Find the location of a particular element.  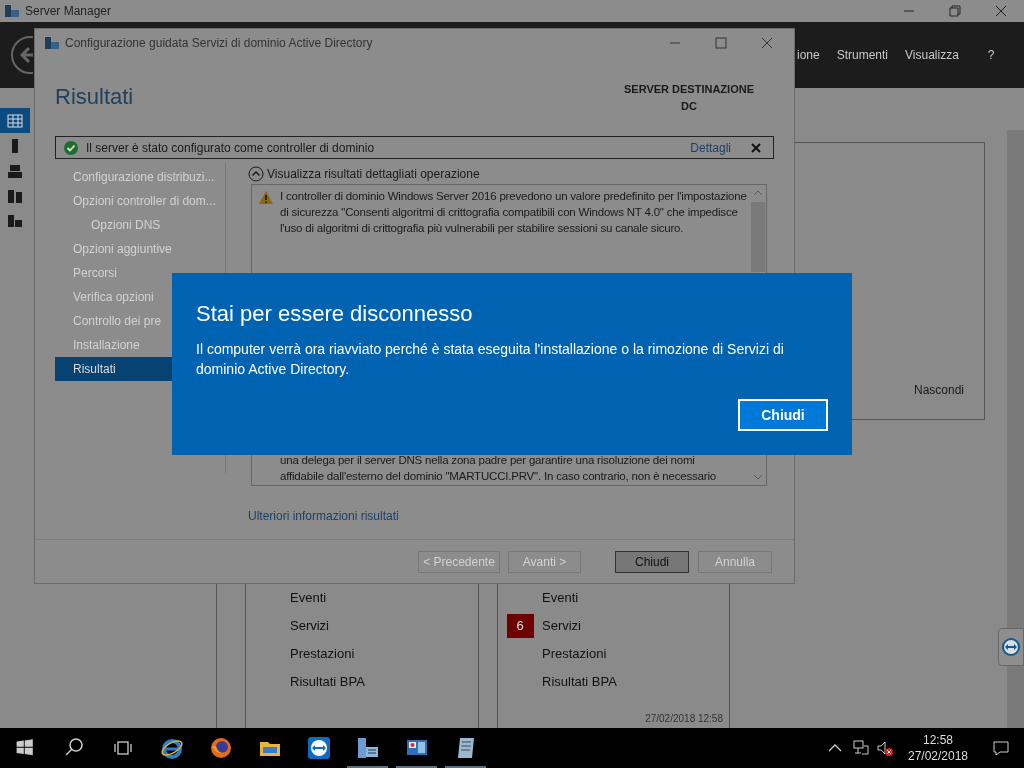

clock-date: 27/02/2018 is located at coordinates (938, 756).